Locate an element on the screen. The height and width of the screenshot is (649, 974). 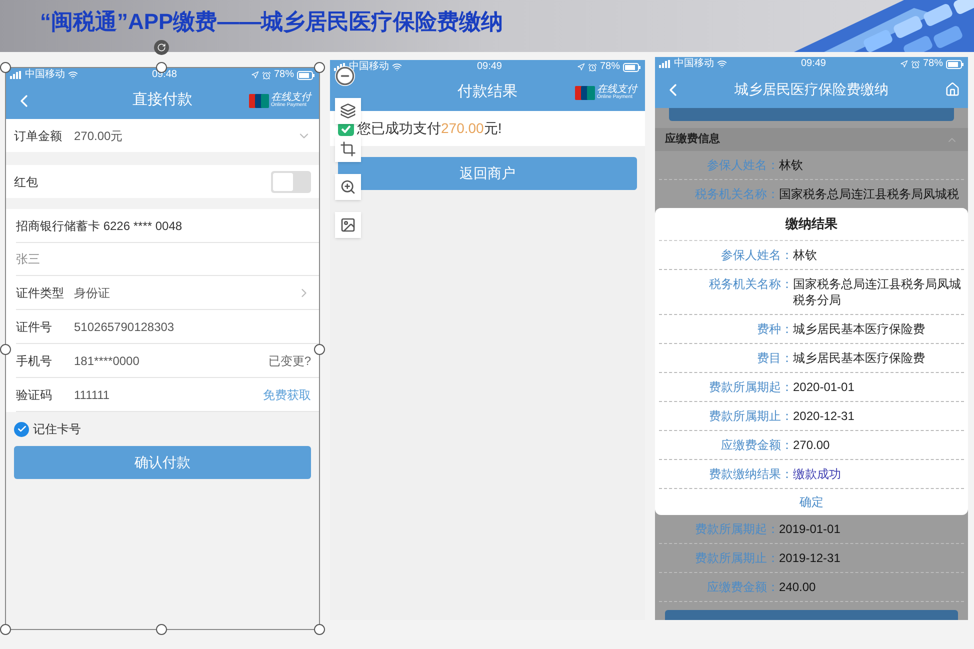
field-value: 181****0000 is located at coordinates (107, 361).